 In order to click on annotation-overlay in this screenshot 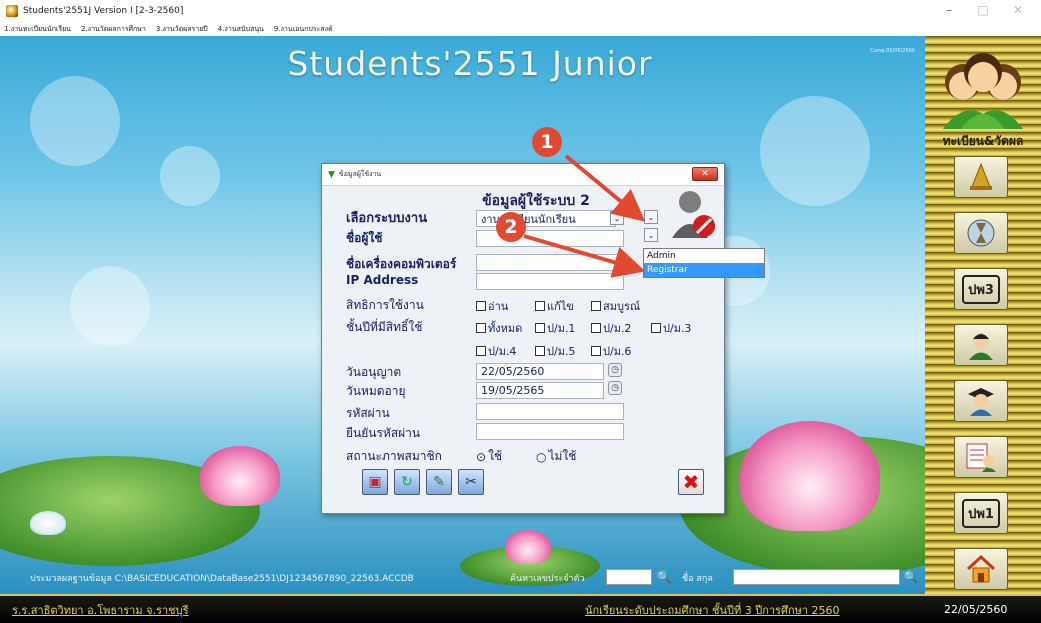, I will do `click(584, 216)`.